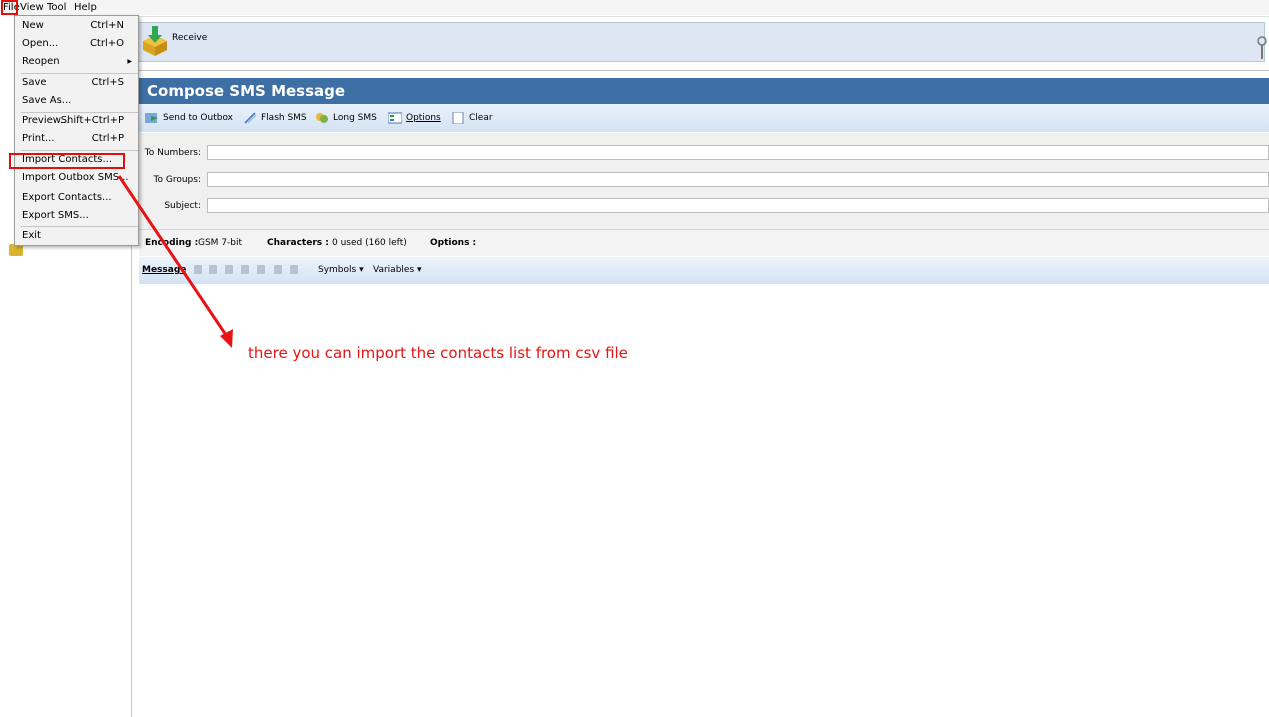 The image size is (1269, 717). What do you see at coordinates (76, 62) in the screenshot?
I see `menu-item-reopen: Reopen ▶` at bounding box center [76, 62].